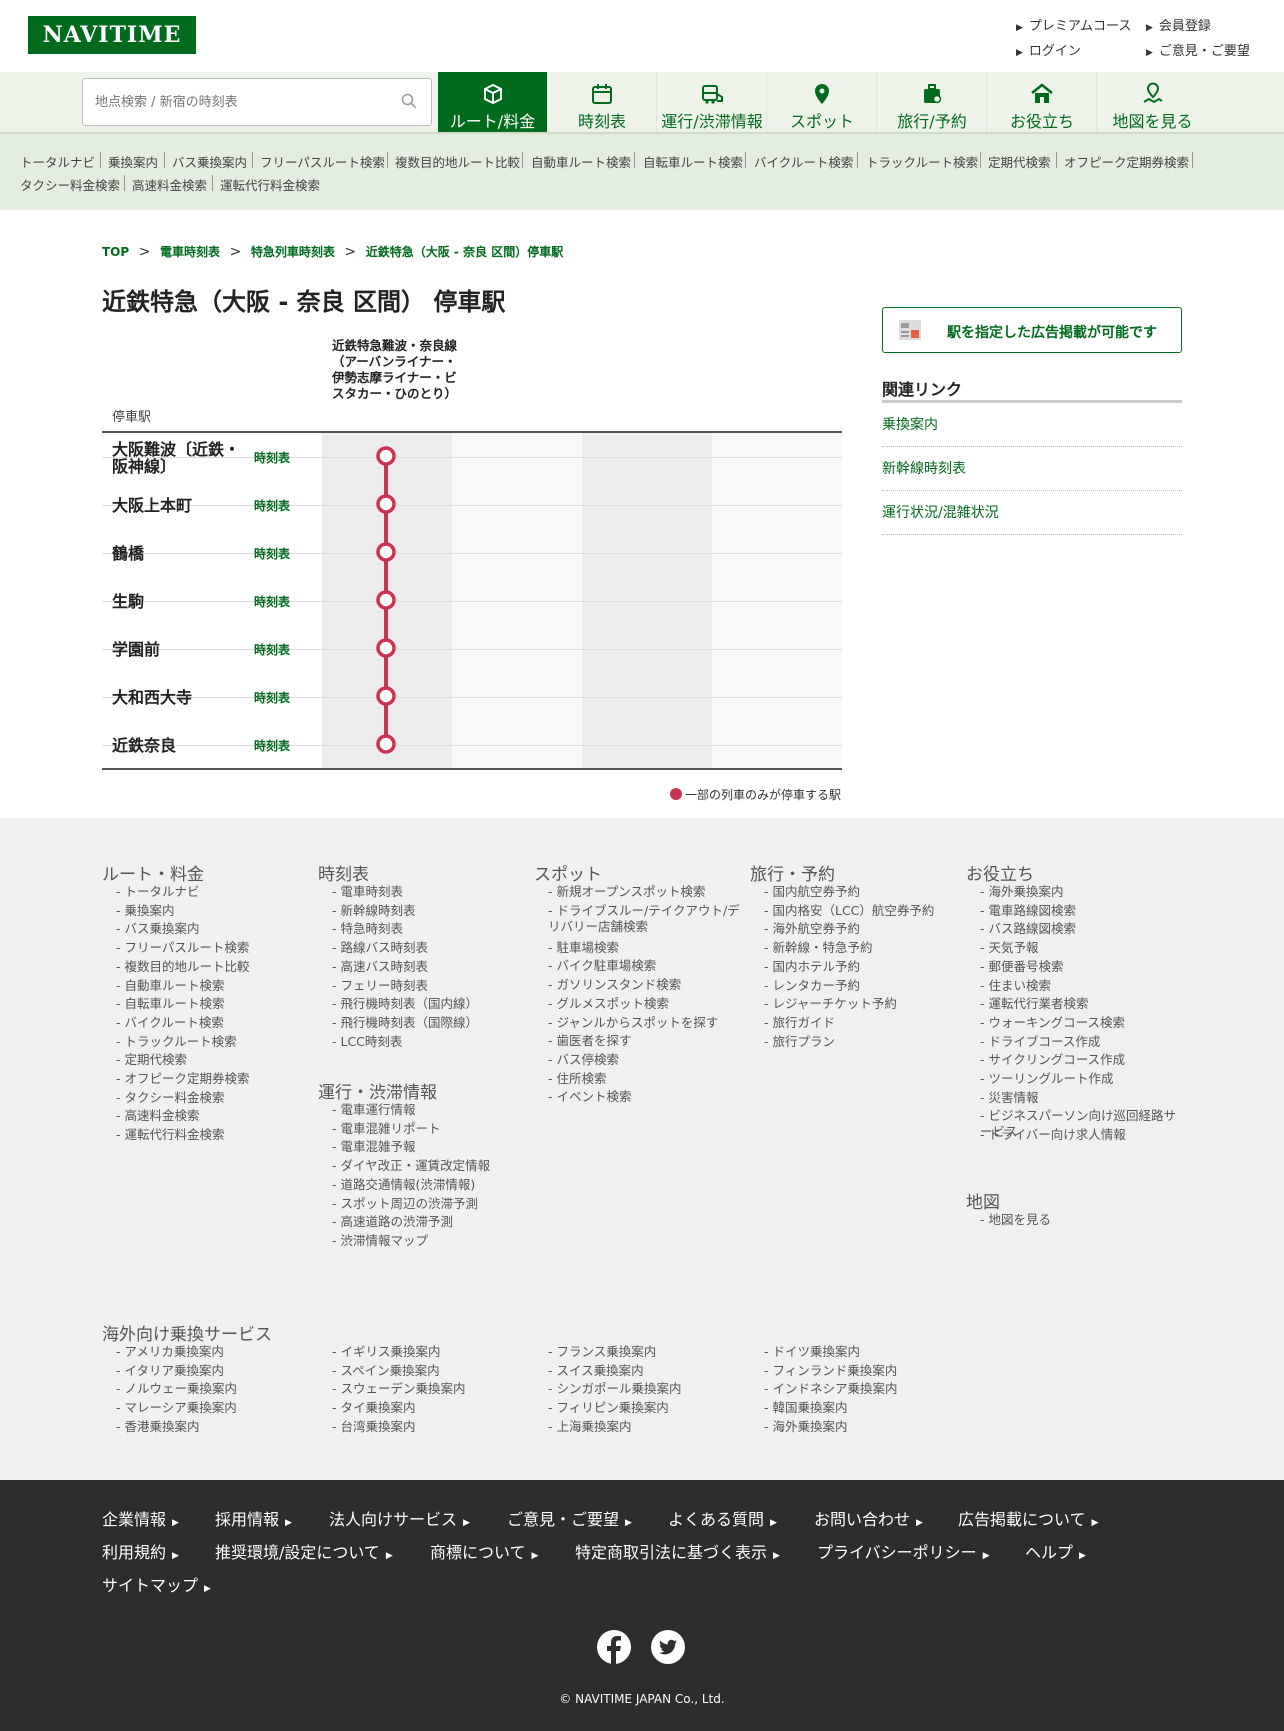 This screenshot has width=1284, height=1731. I want to click on search-input, so click(245, 102).